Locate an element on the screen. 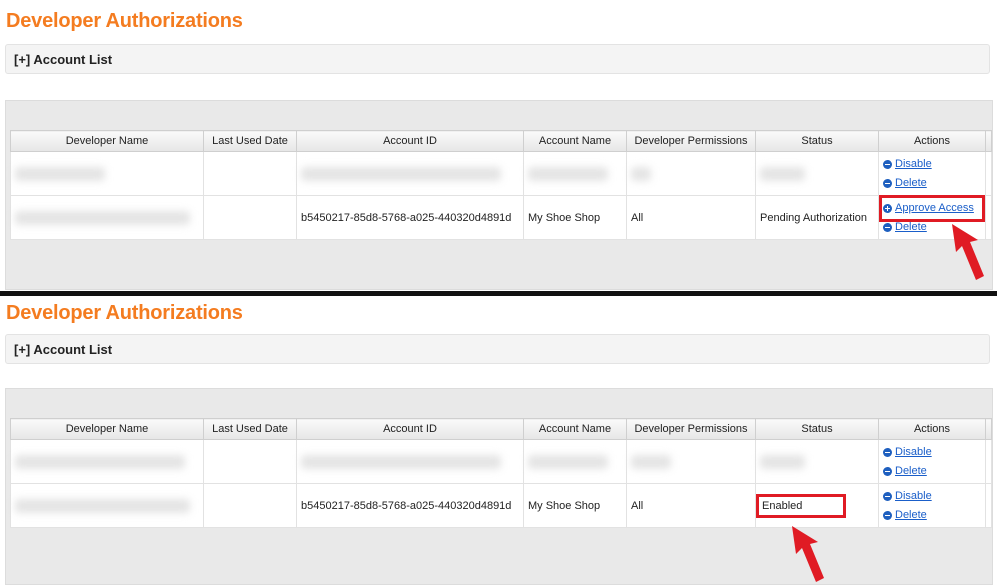 Image resolution: width=997 pixels, height=585 pixels. approve-access-label: Approve Access is located at coordinates (934, 208).